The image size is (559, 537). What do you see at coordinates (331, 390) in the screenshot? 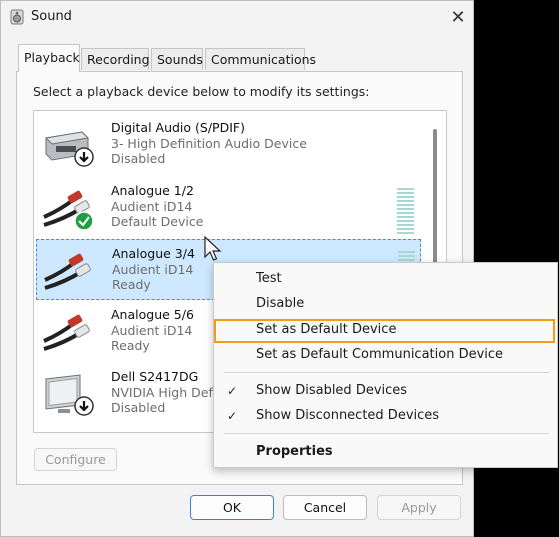
I see `menu-item-show-disabled: Show Disabled Devices` at bounding box center [331, 390].